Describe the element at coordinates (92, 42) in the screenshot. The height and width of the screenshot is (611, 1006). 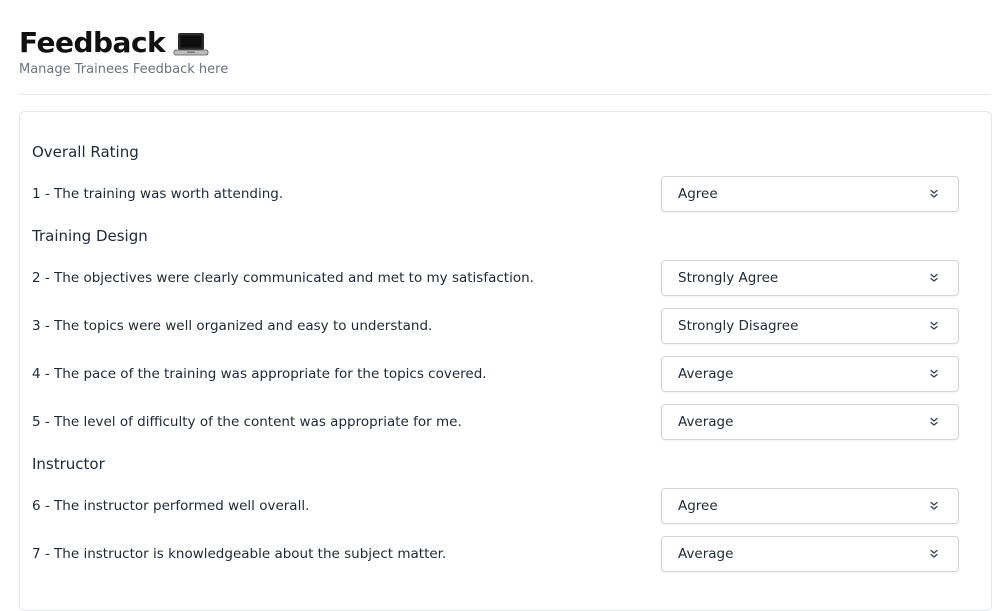
I see `page-title: Feedback` at that location.